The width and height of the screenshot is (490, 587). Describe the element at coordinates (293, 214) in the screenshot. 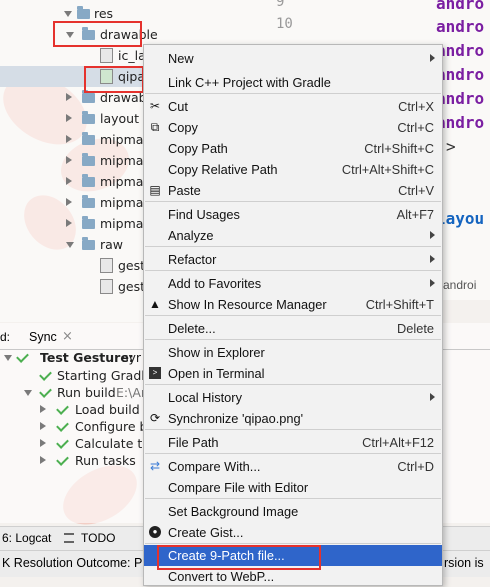

I see `menu-item-find-usages: Find Usages Alt+F7` at that location.